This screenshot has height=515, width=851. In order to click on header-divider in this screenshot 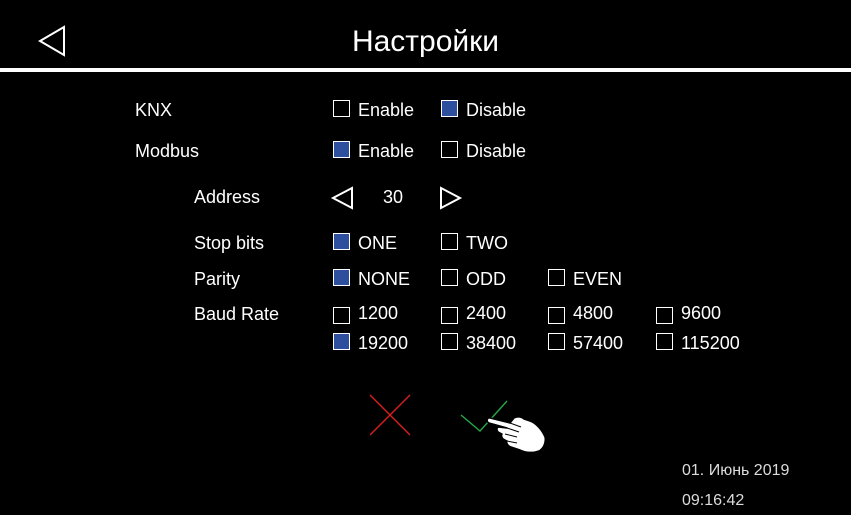, I will do `click(425, 70)`.